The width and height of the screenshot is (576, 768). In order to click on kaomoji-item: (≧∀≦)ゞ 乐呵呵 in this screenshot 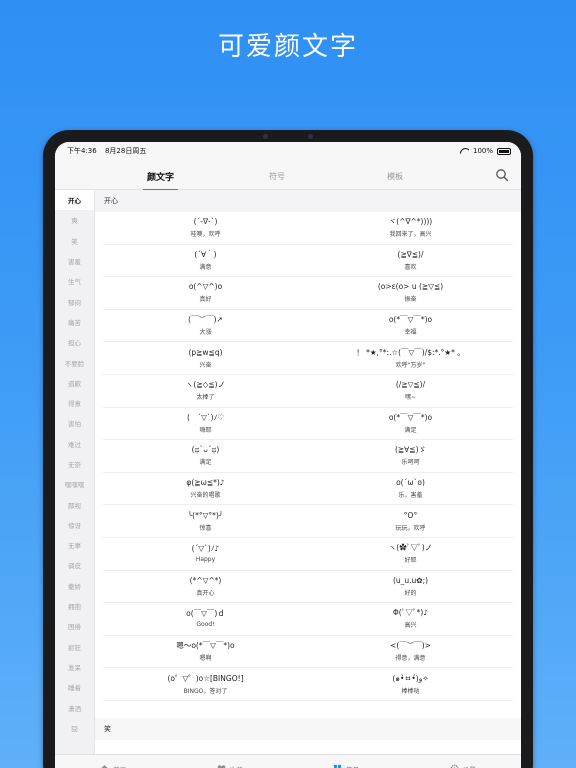, I will do `click(410, 456)`.